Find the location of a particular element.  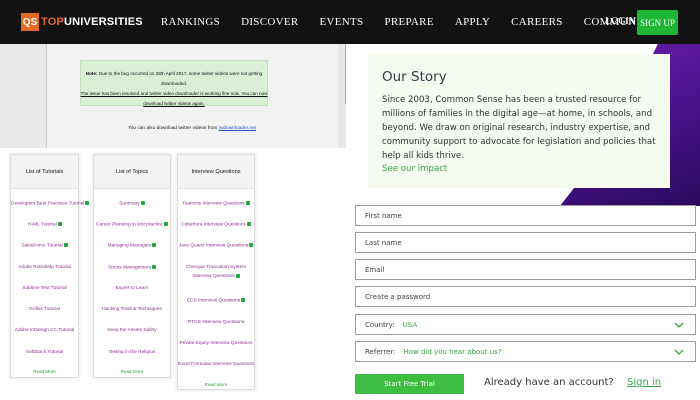

list-item: Managing Managers is located at coordinates (132, 245).